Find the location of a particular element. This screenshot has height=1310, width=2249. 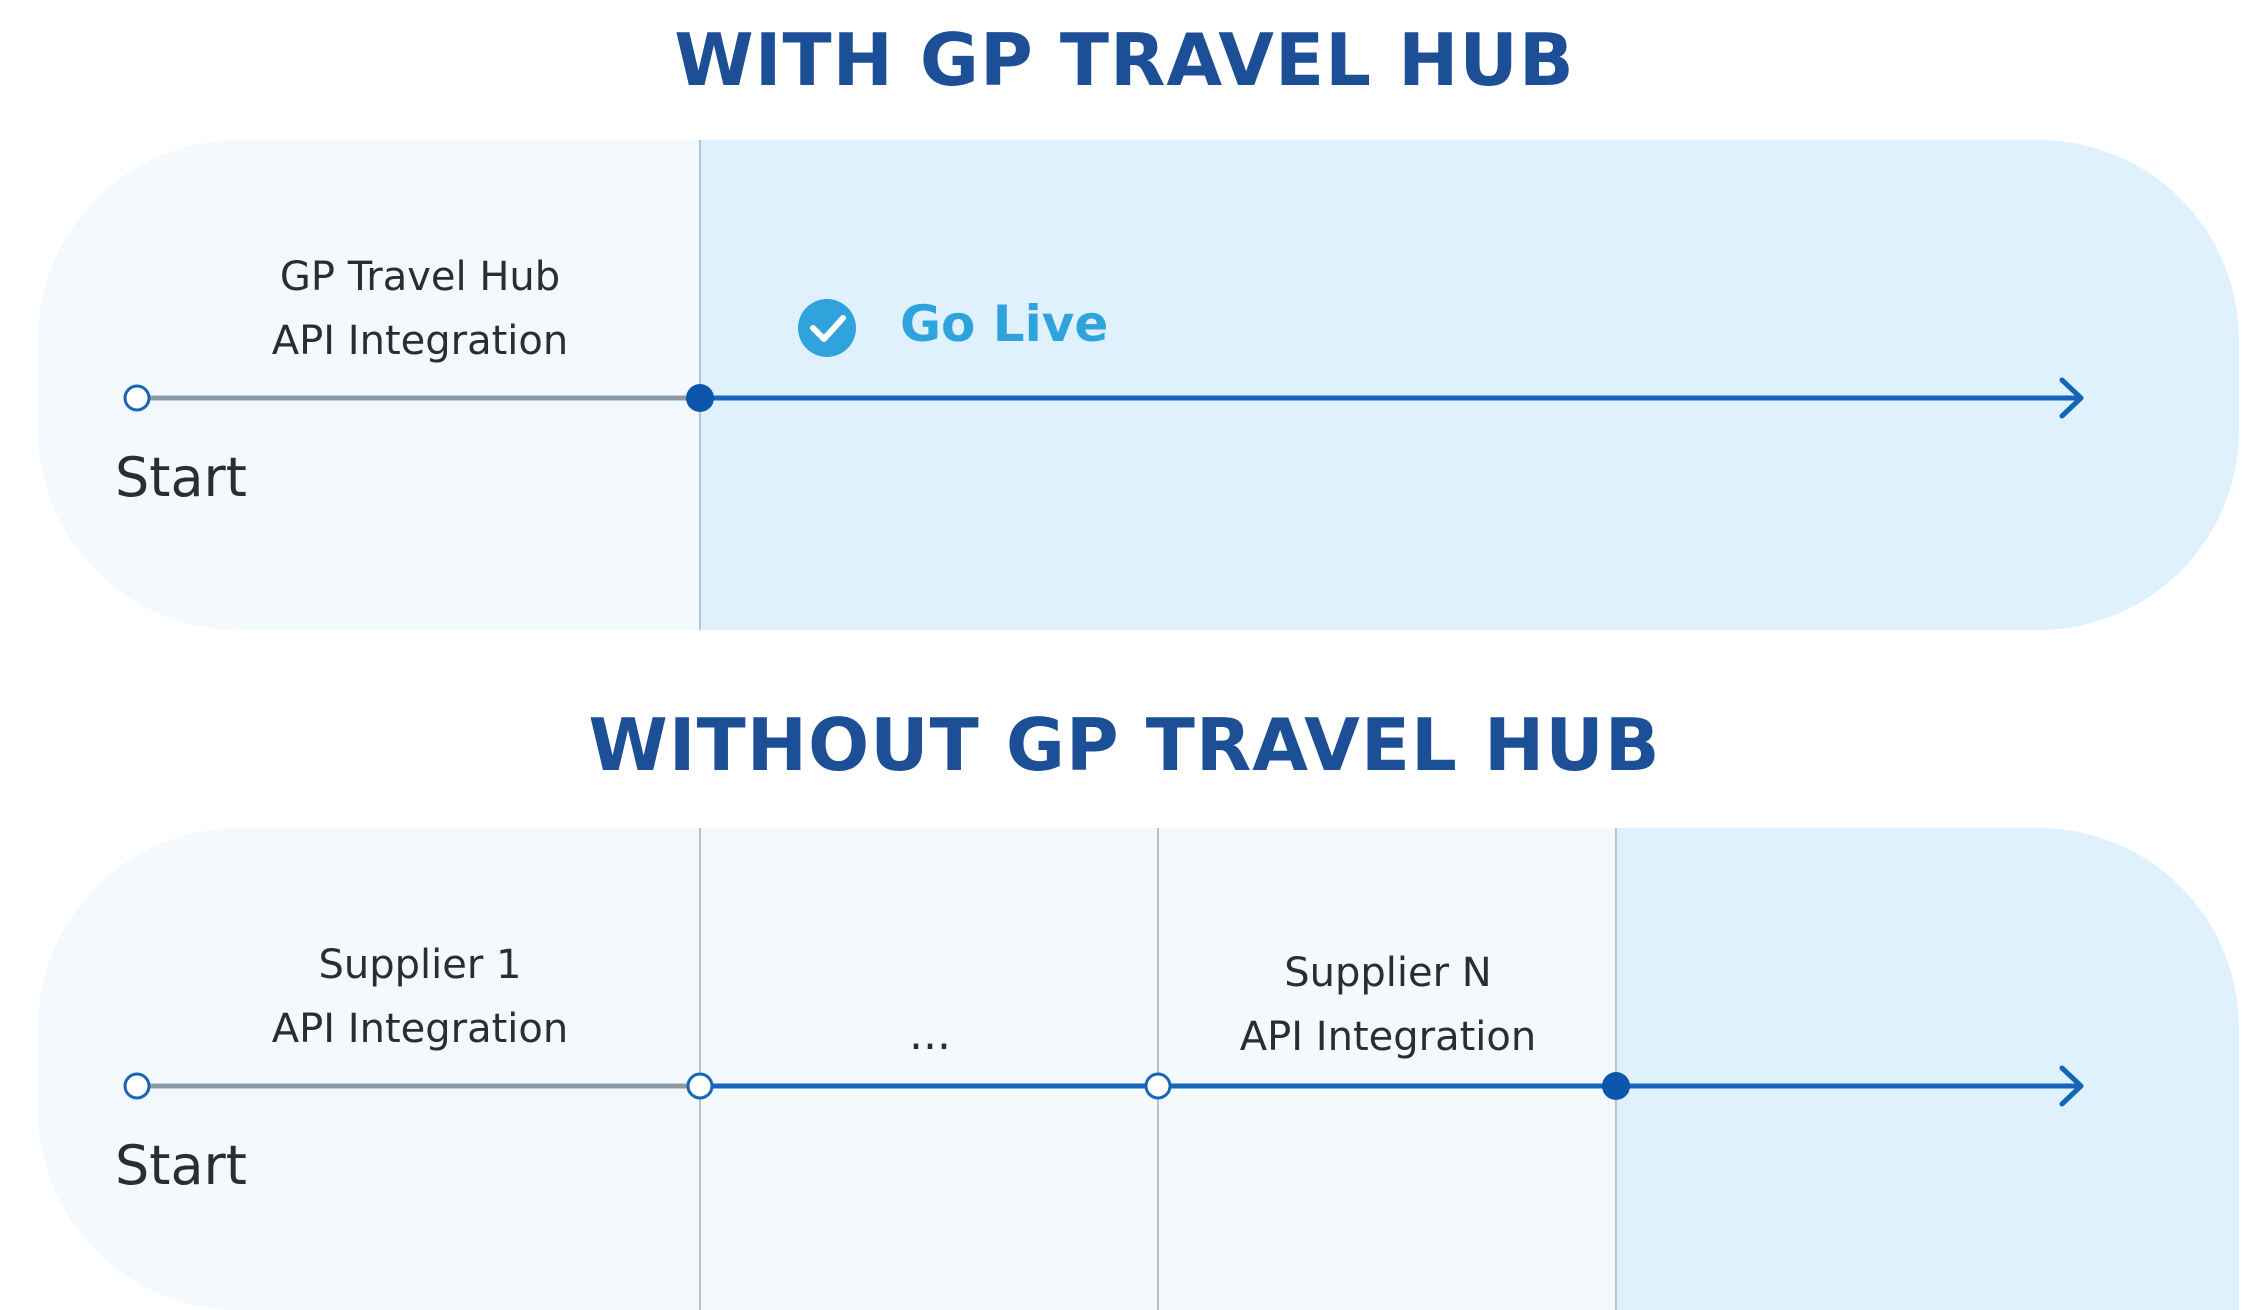

step-label-line: GP Travel Hub is located at coordinates (420, 277).